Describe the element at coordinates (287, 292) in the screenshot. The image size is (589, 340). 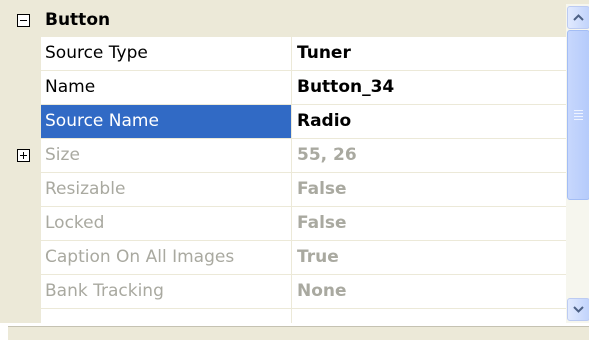
I see `property-row-bank-tracking: Bank Tracking None` at that location.